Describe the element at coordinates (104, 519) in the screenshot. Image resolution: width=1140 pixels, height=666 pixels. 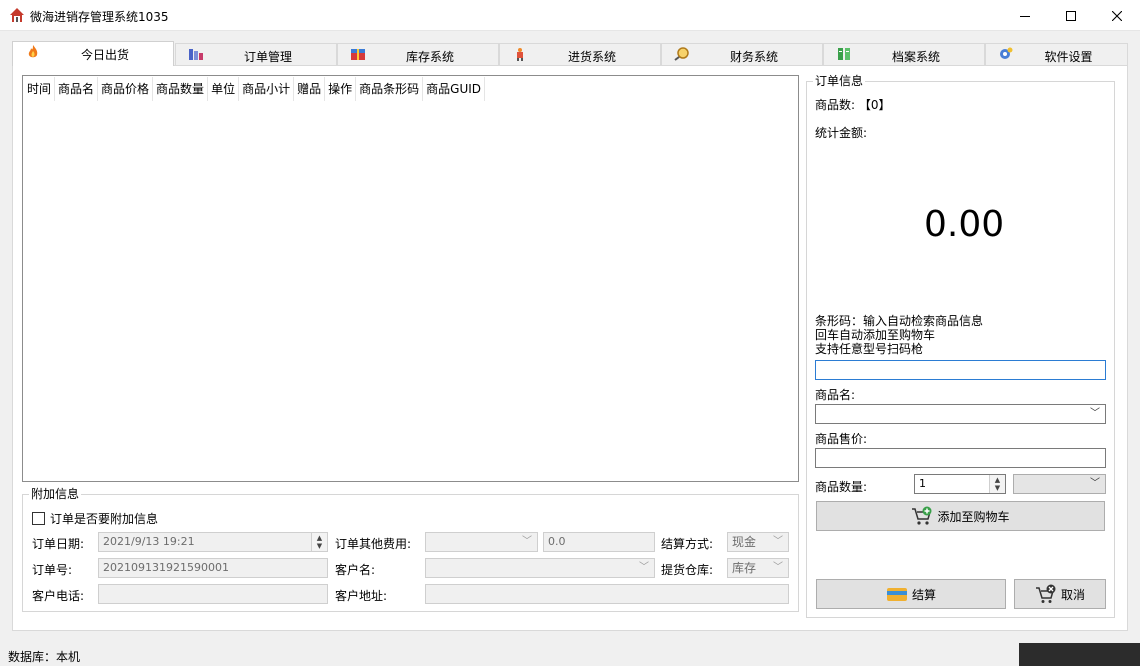
I see `checkbox-label: 订单是否要附加信息` at that location.